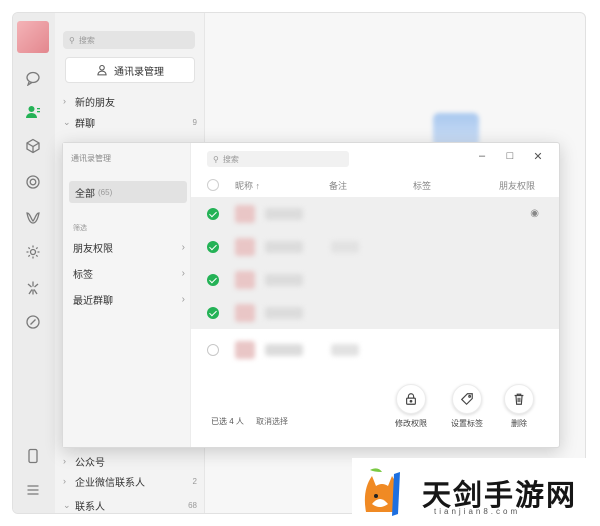 This screenshot has width=600, height=526. What do you see at coordinates (130, 461) in the screenshot?
I see `contacts-row-official-accounts: › 公众号` at bounding box center [130, 461].